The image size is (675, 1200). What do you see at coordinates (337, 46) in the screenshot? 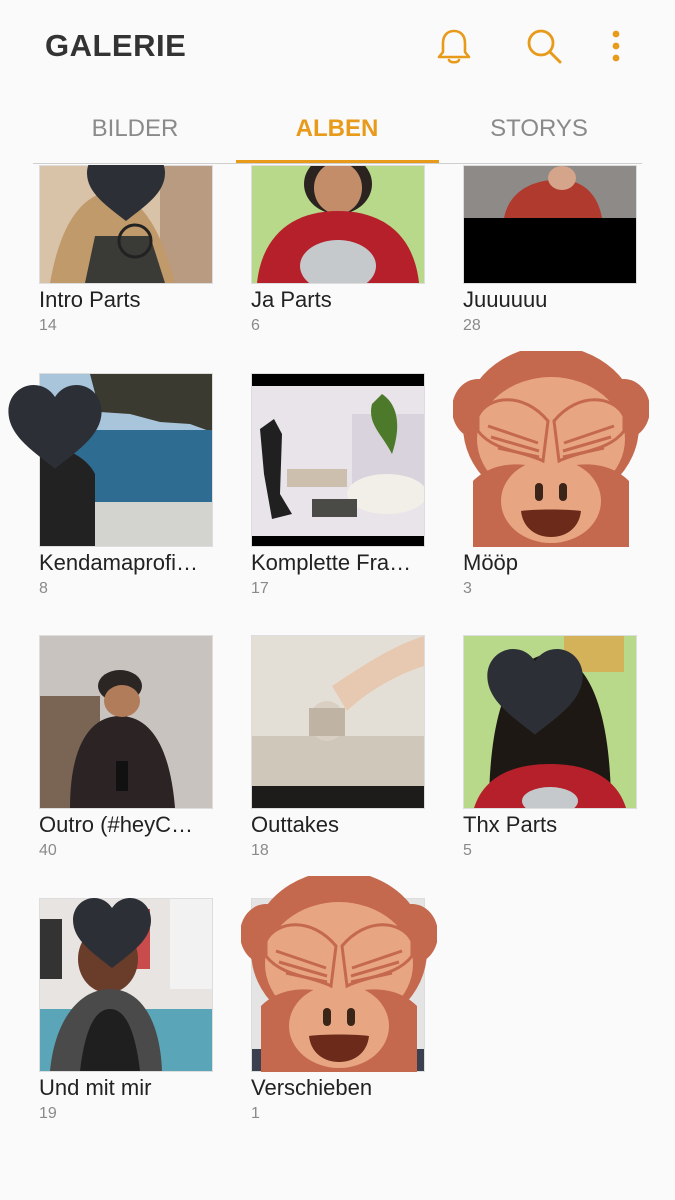
I see `app-bar: GALERIE` at bounding box center [337, 46].